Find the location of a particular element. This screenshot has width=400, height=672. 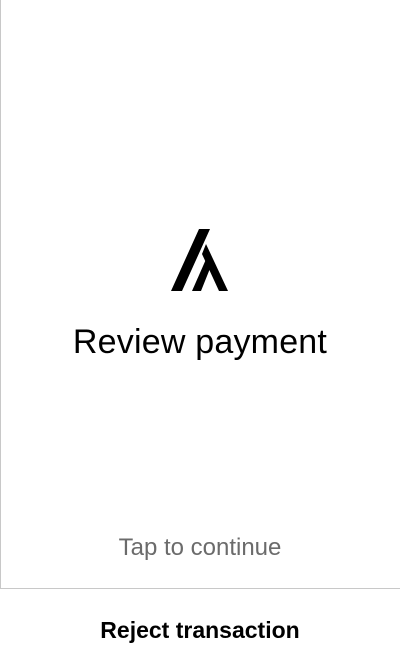

reject-transaction-button: Reject transaction is located at coordinates (200, 630).